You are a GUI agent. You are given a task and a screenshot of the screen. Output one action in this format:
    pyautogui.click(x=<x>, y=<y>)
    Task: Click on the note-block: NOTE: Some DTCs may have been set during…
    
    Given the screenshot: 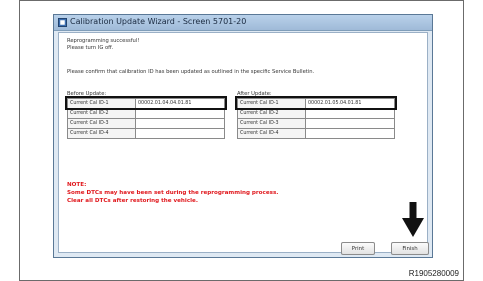 What is the action you would take?
    pyautogui.click(x=172, y=193)
    